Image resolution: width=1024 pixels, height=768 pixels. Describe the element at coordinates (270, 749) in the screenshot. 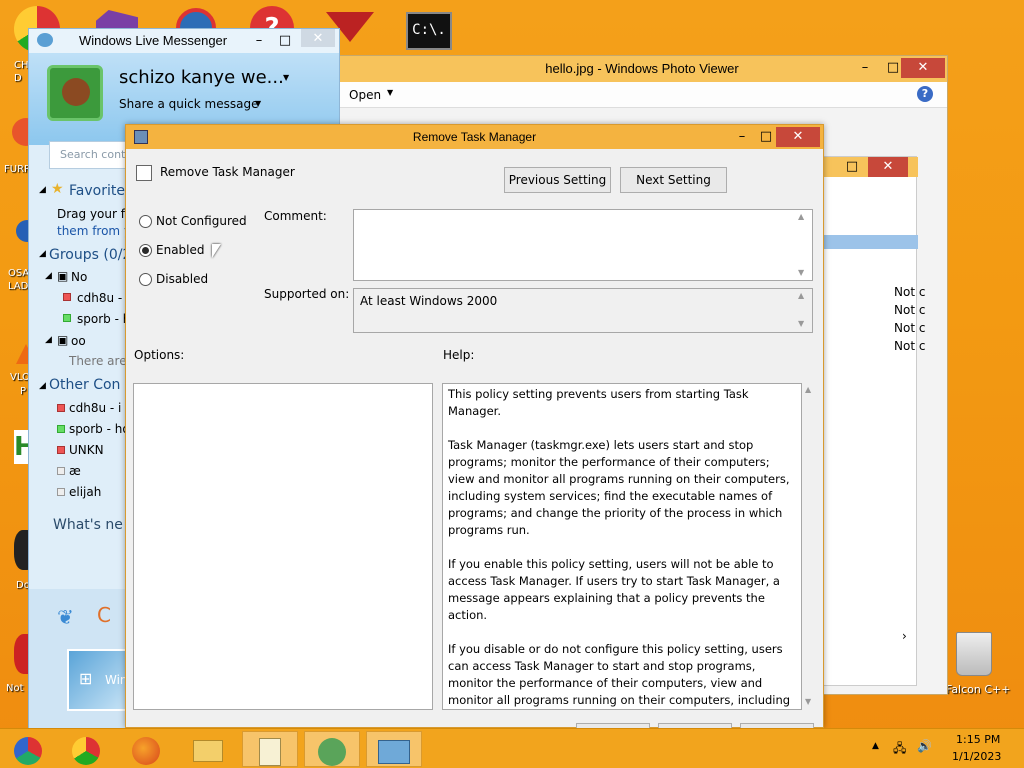

I see `notepad-icon` at that location.